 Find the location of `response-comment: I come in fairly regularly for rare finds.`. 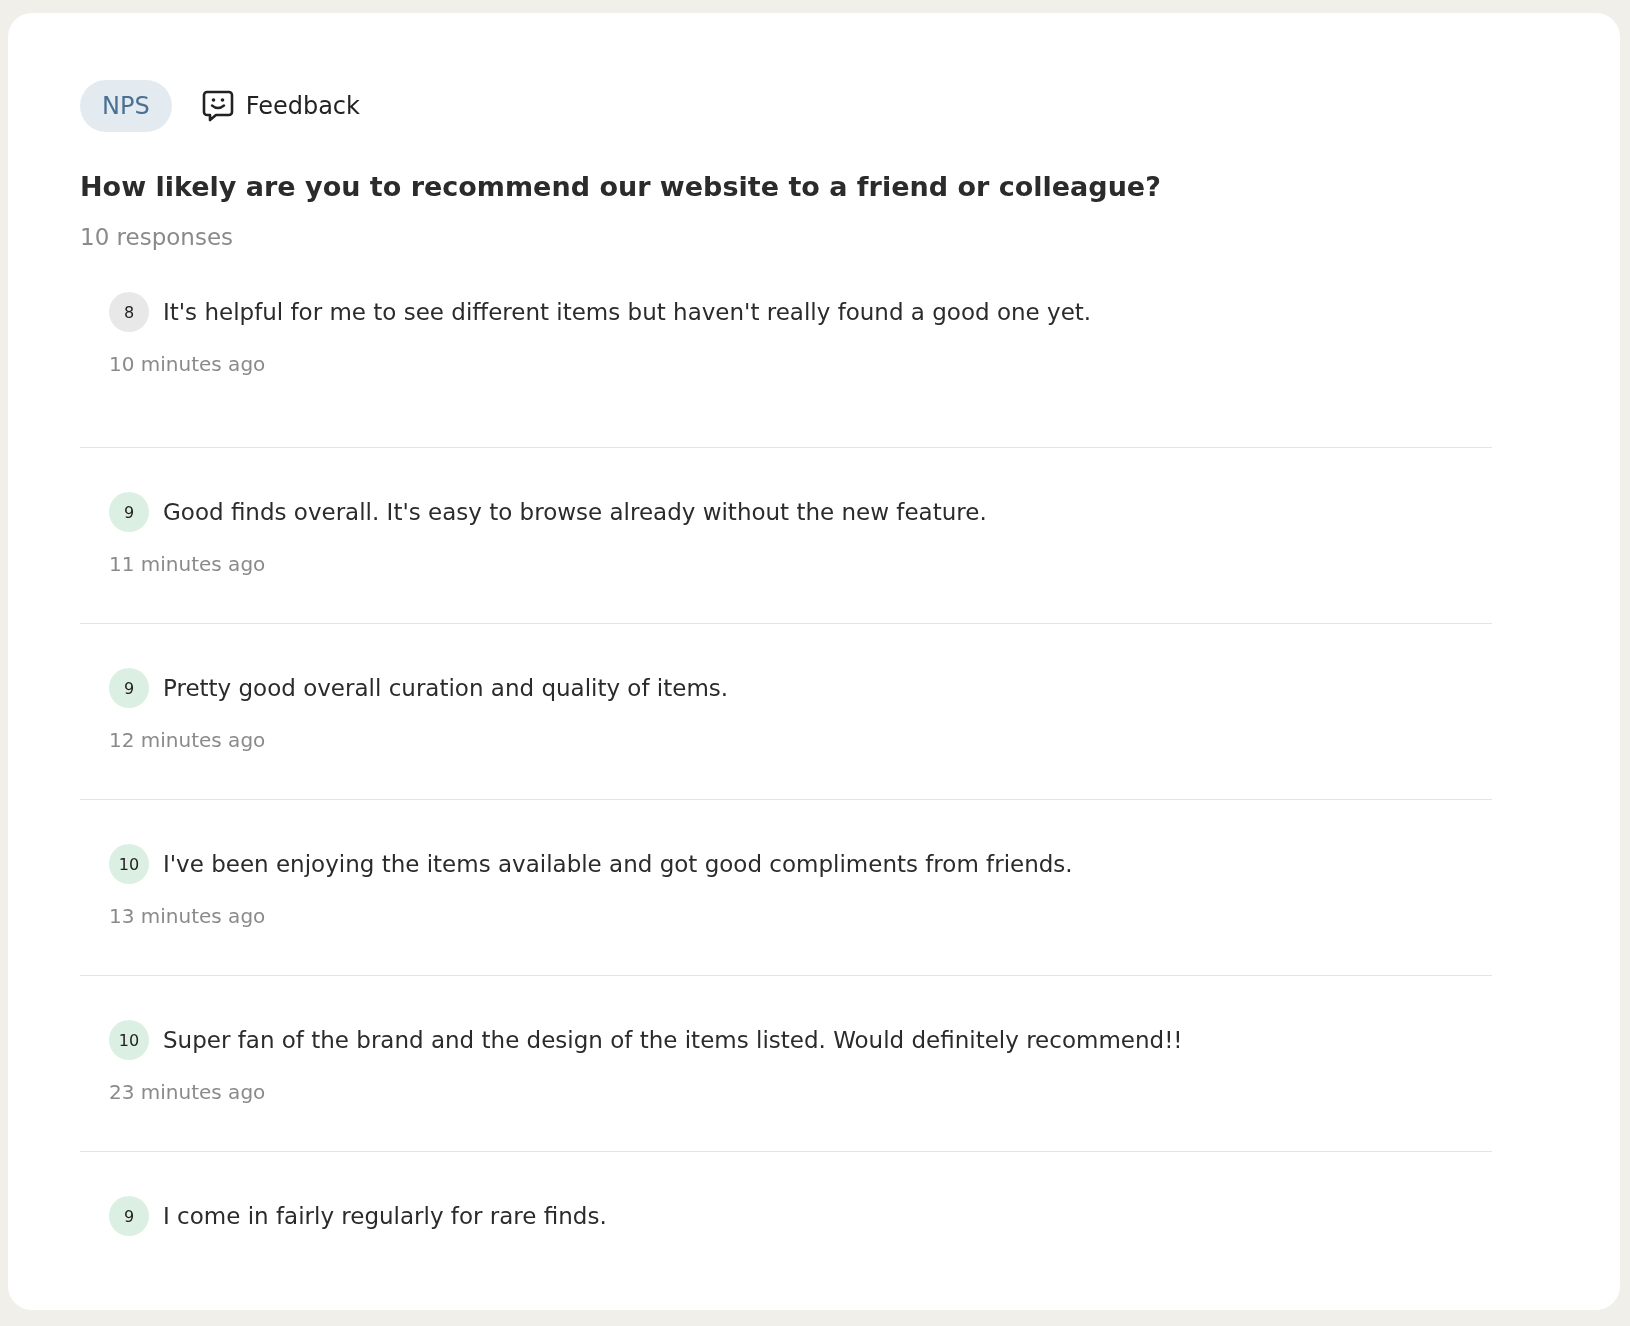

response-comment: I come in fairly regularly for rare finds. is located at coordinates (385, 1216).